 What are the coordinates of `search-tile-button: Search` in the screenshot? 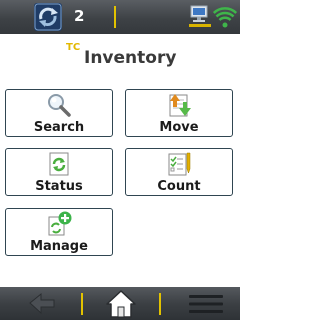 It's located at (59, 113).